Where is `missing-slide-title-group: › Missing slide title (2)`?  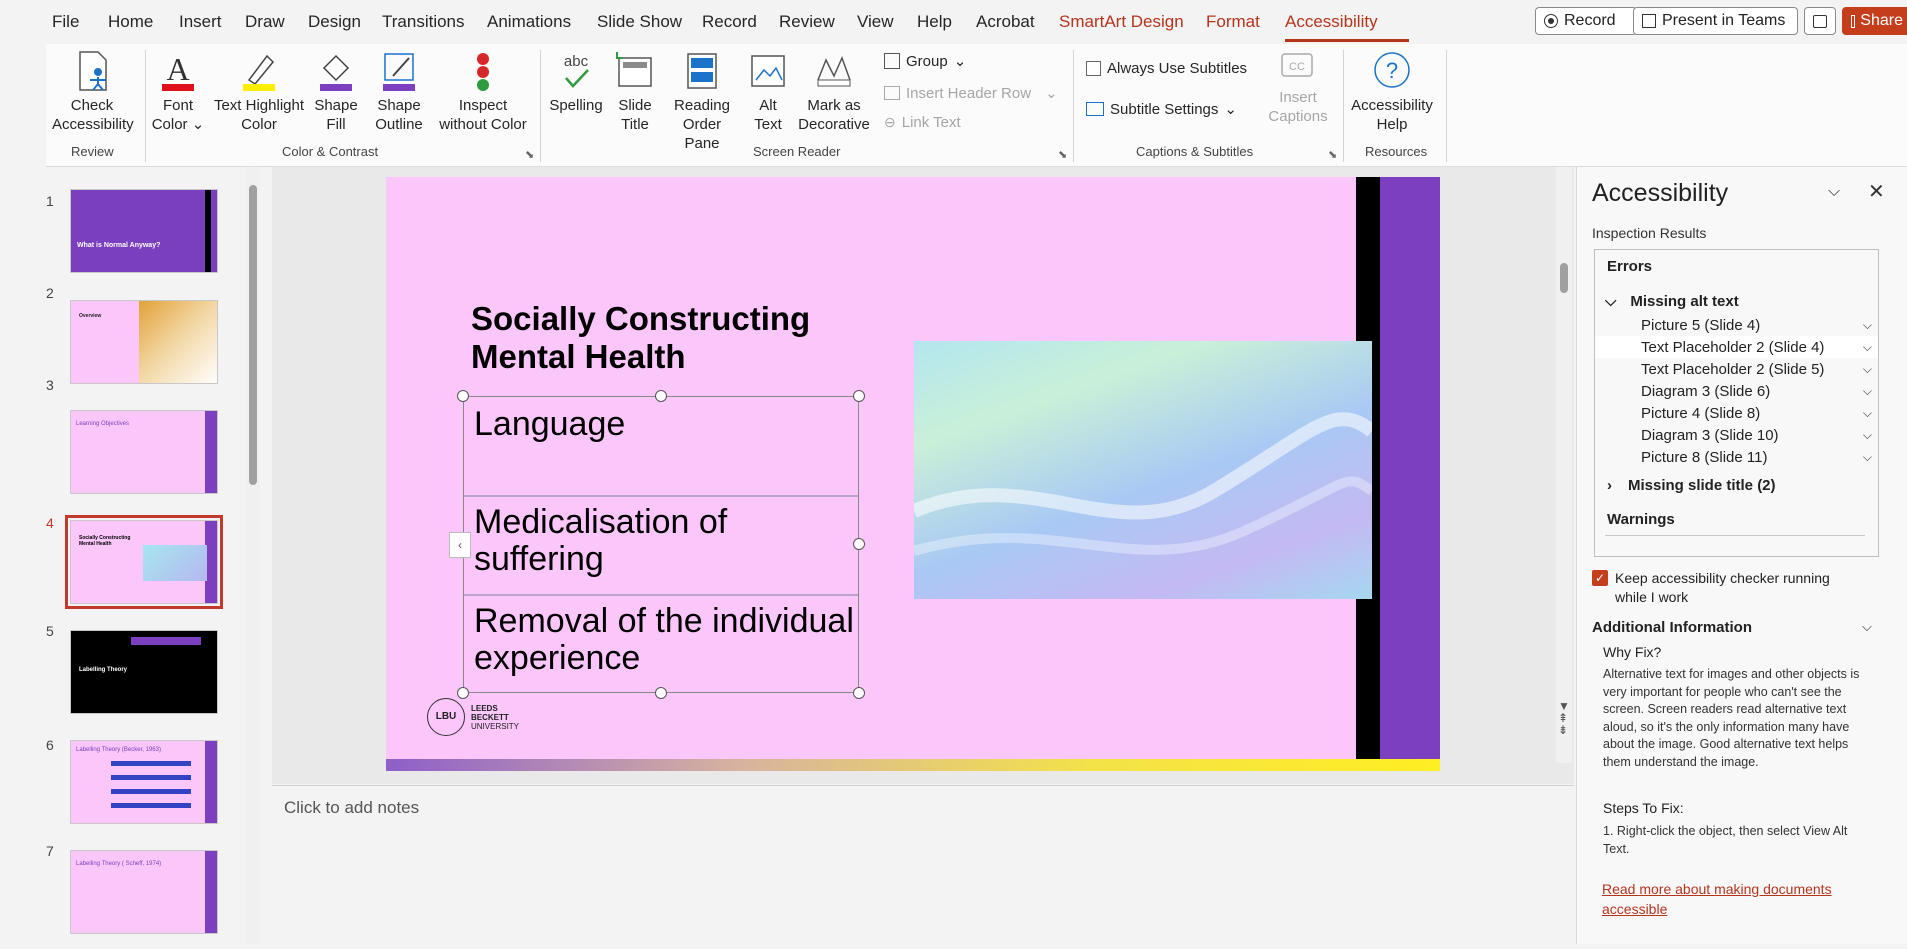 missing-slide-title-group: › Missing slide title (2) is located at coordinates (1742, 485).